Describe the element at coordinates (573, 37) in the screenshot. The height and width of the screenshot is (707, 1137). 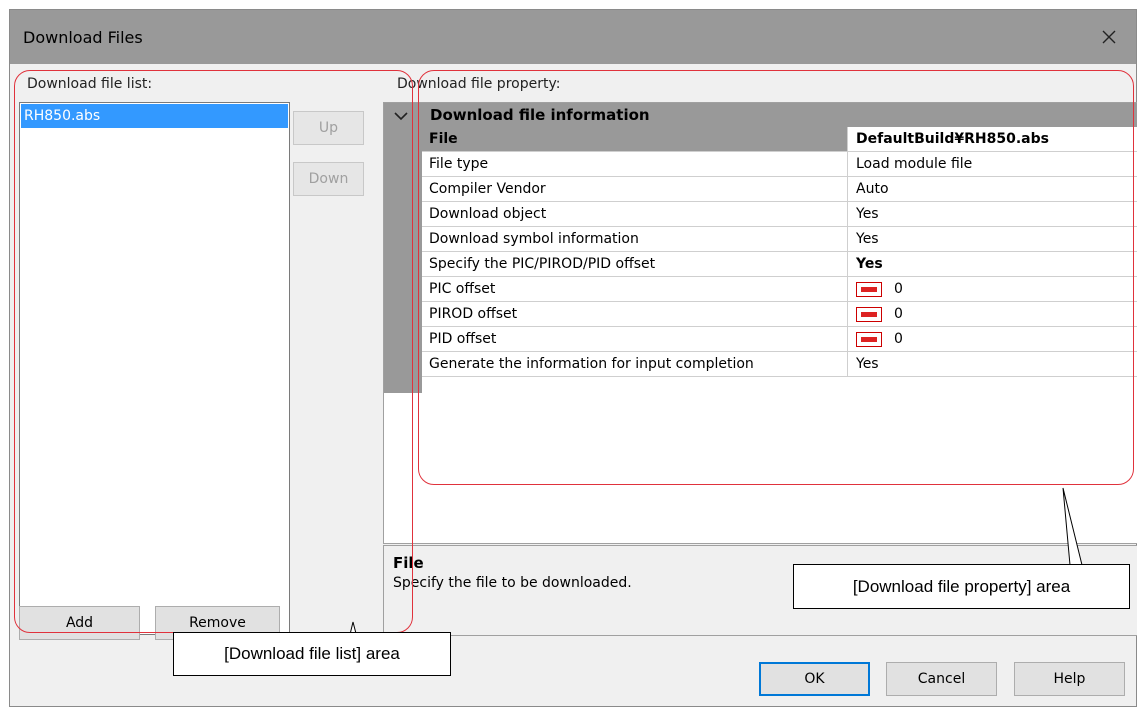
I see `title-bar: Download Files` at that location.